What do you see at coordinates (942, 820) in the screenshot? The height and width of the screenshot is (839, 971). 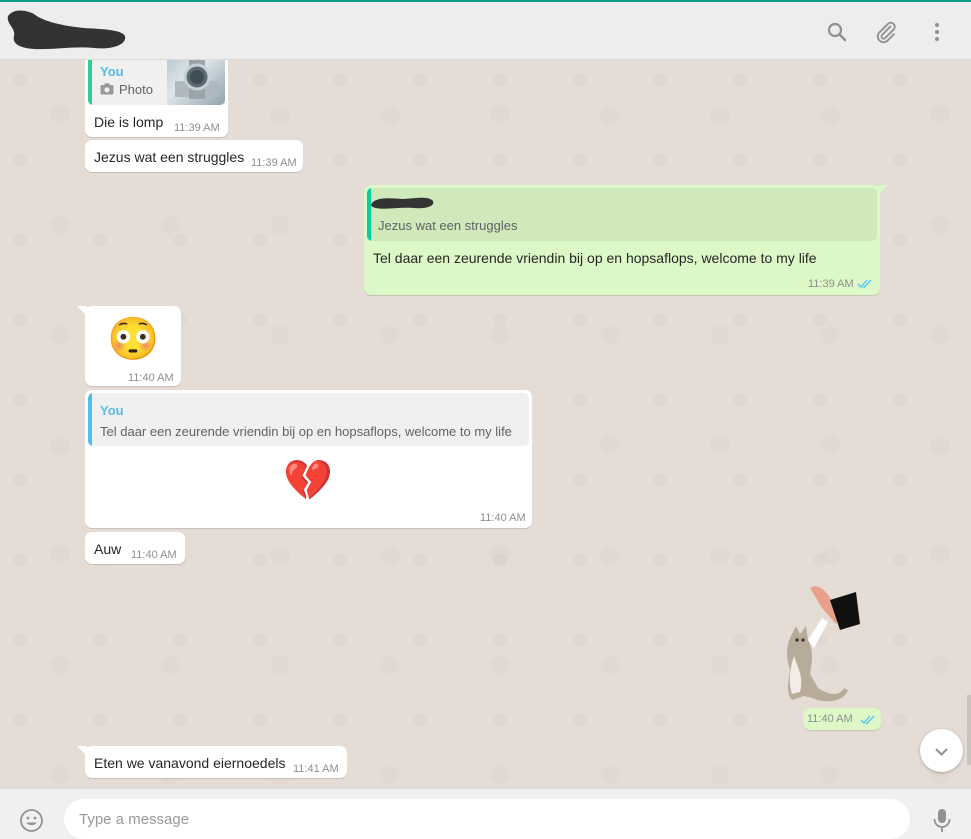 I see `mic-icon` at bounding box center [942, 820].